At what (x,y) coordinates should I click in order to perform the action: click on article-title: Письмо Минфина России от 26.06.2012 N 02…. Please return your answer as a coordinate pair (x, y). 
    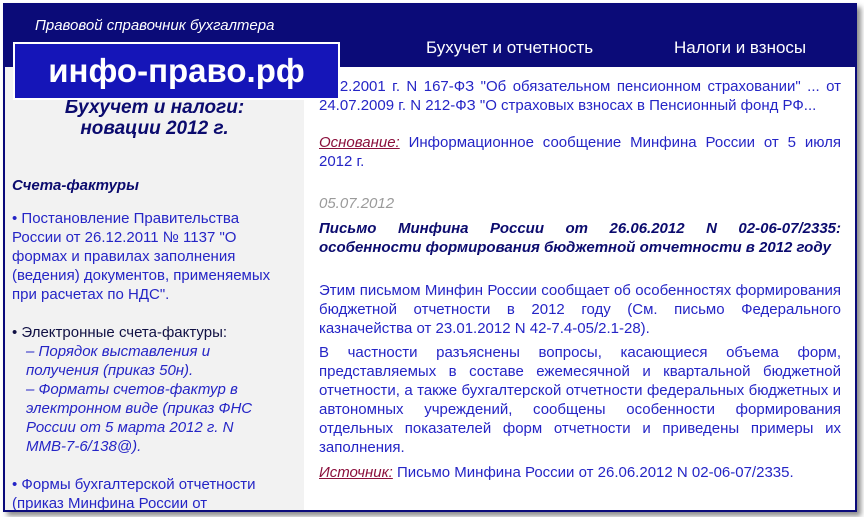
    Looking at the image, I should click on (580, 238).